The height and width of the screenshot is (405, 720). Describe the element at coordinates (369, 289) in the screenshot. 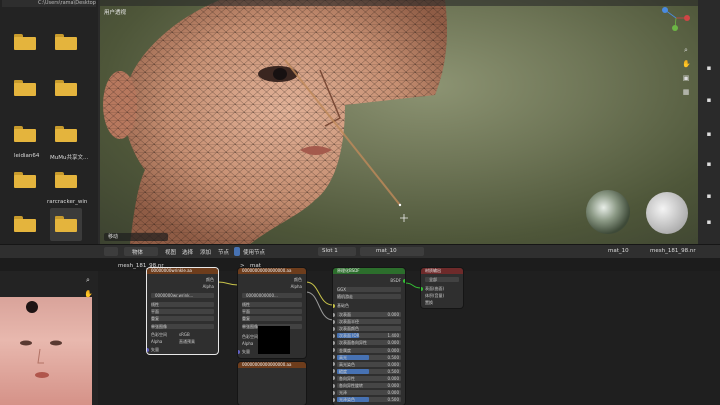

I see `distribution-dropdown` at that location.